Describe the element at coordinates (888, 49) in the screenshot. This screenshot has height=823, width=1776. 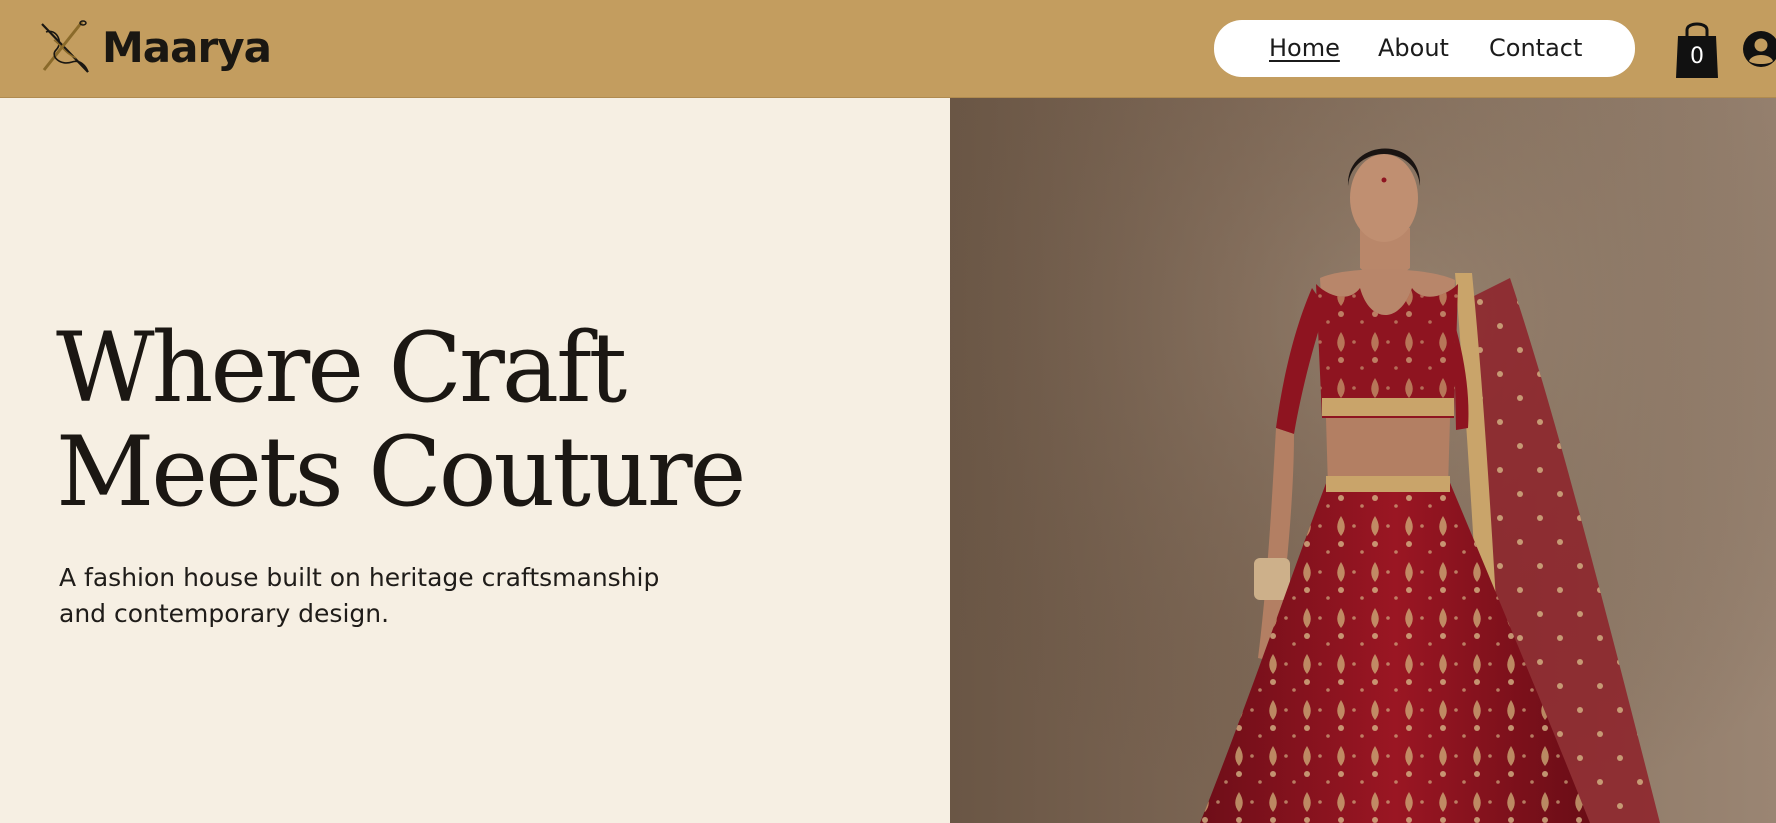
I see `site-header: Maarya Home About Contact 0` at that location.